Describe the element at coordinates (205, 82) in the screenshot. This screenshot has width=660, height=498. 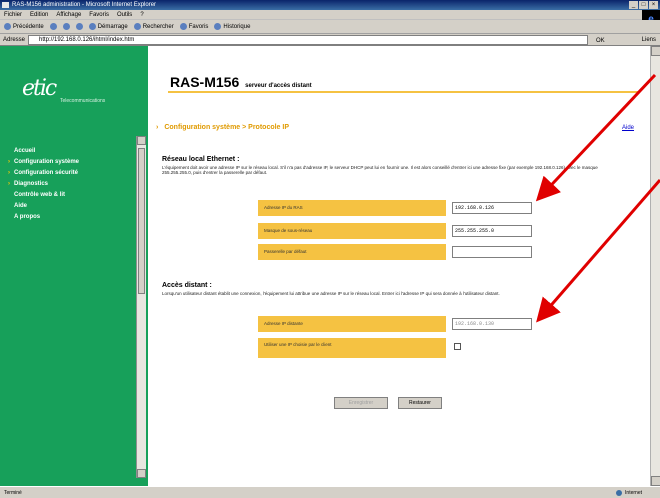
I see `page-title-text: RAS-M156` at that location.